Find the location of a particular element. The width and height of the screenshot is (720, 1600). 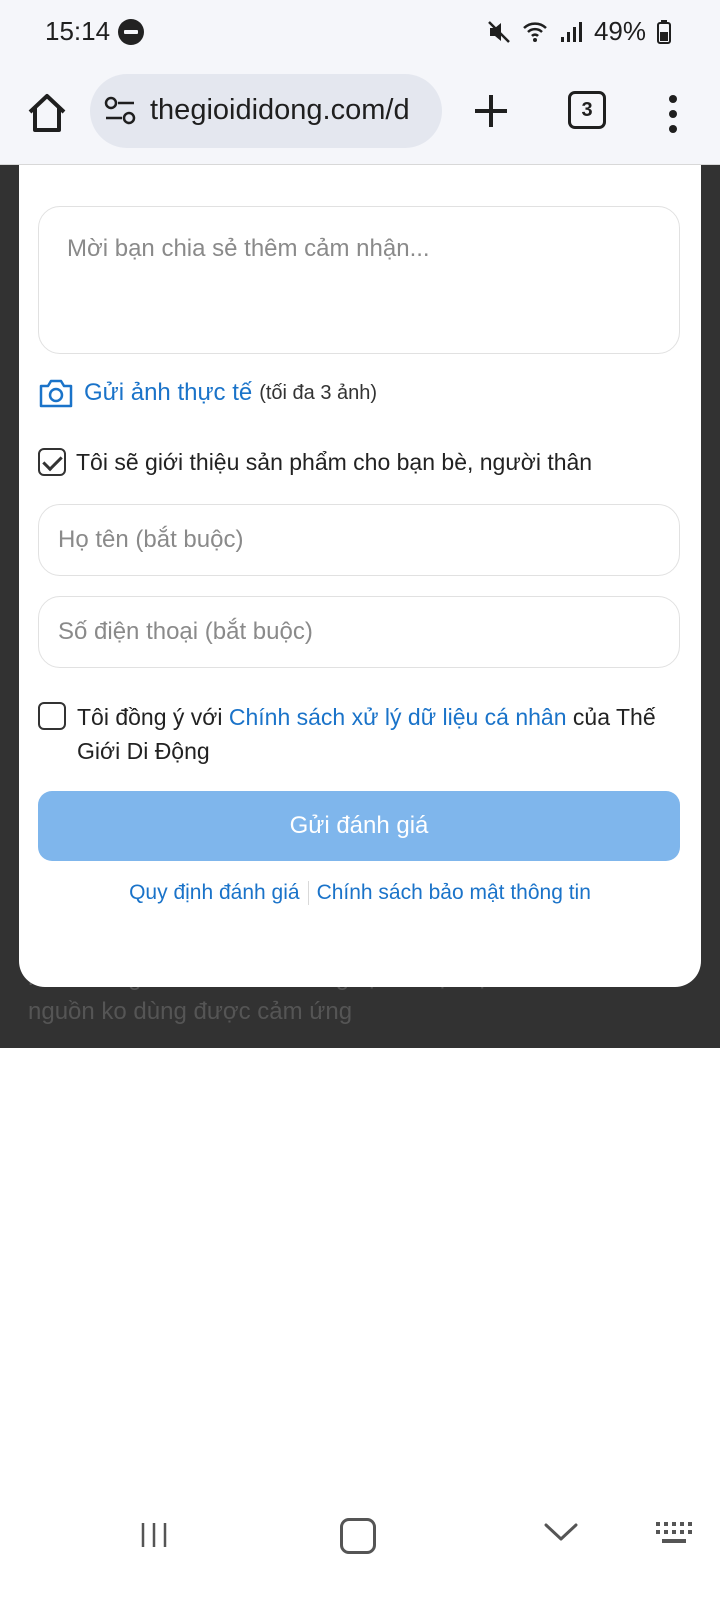

review-rules-link: Quy định đánh giá is located at coordinates (214, 892).